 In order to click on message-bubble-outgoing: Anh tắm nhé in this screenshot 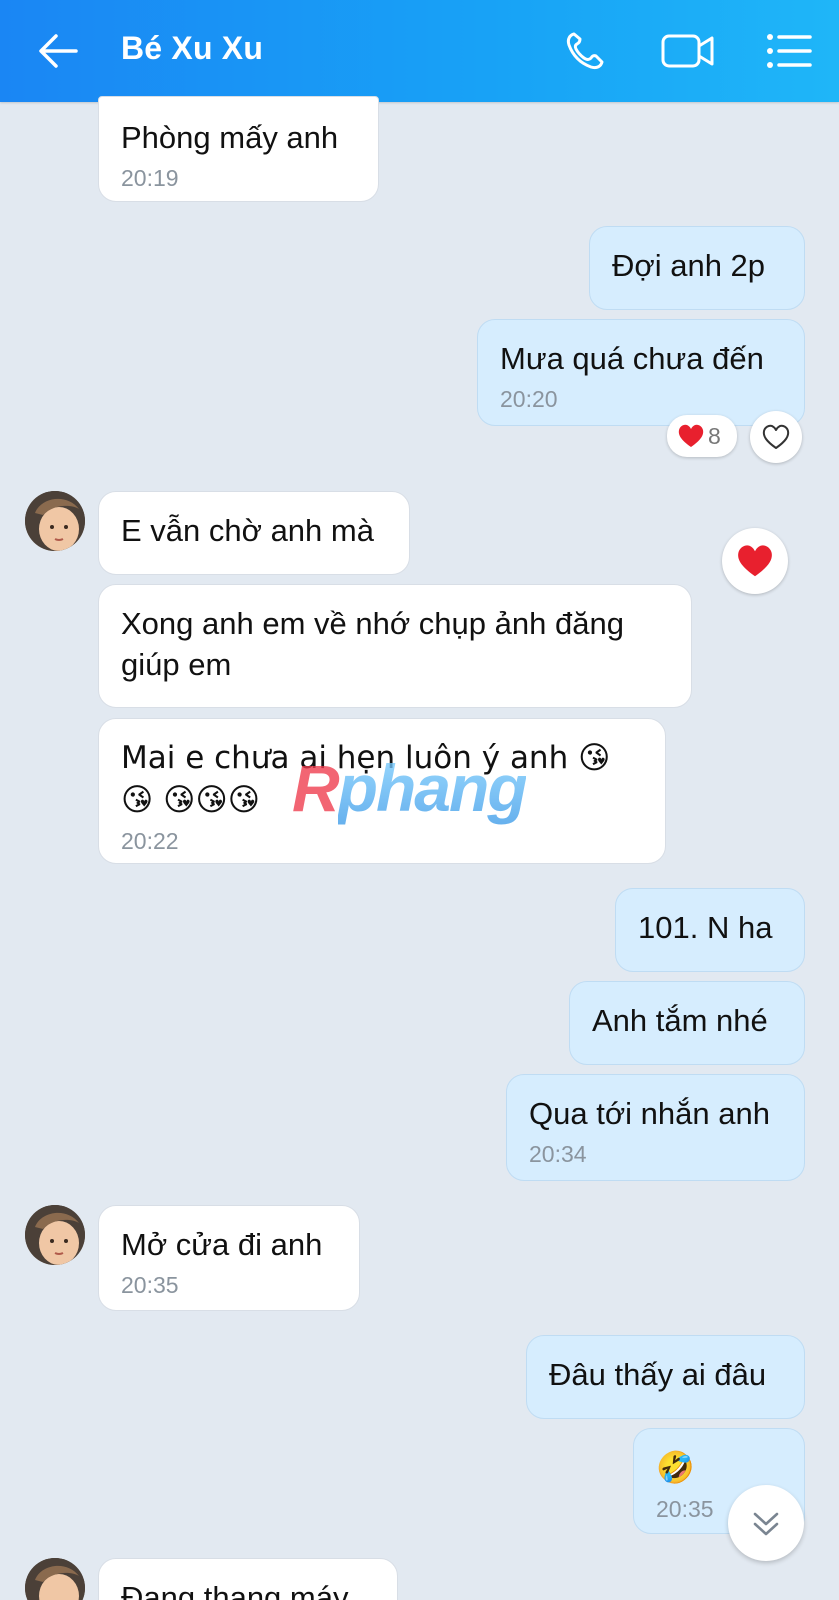, I will do `click(687, 1023)`.